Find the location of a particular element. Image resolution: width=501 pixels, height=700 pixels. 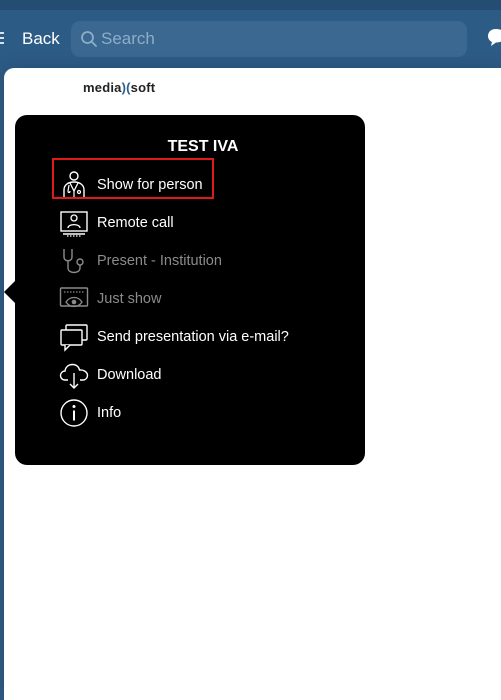

menu-item-label: Present - Institution is located at coordinates (159, 261).